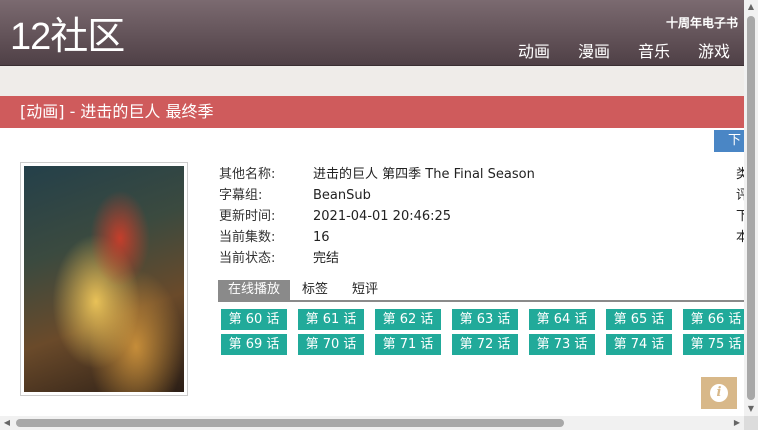 This screenshot has width=758, height=430. I want to click on horizontal-scrollbar: ◀ ▶, so click(372, 423).